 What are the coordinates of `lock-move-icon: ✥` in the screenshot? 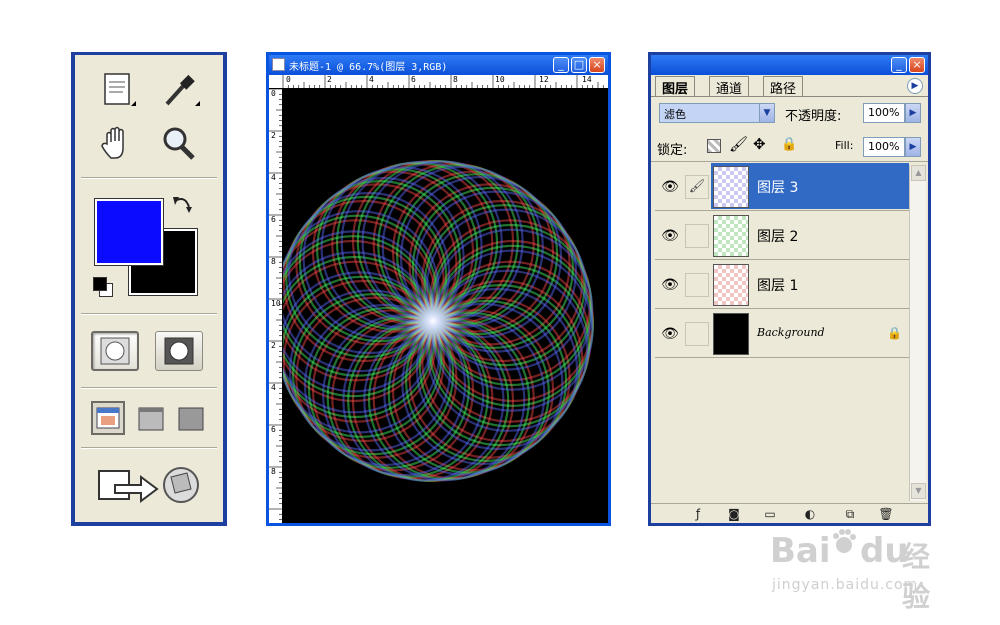 It's located at (759, 144).